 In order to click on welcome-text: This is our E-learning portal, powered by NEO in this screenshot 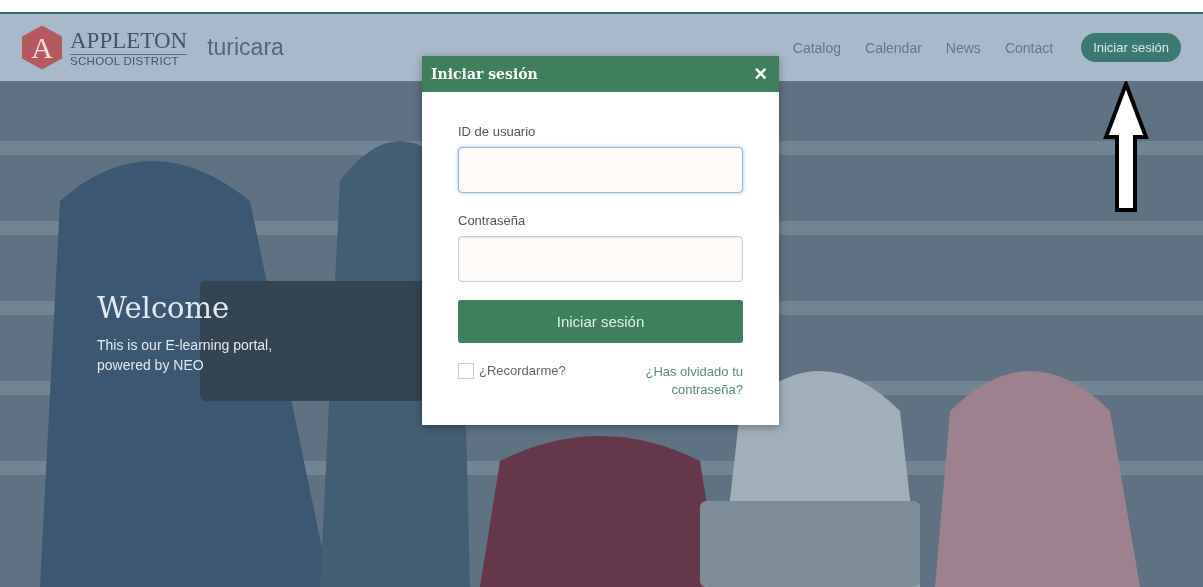, I will do `click(185, 356)`.